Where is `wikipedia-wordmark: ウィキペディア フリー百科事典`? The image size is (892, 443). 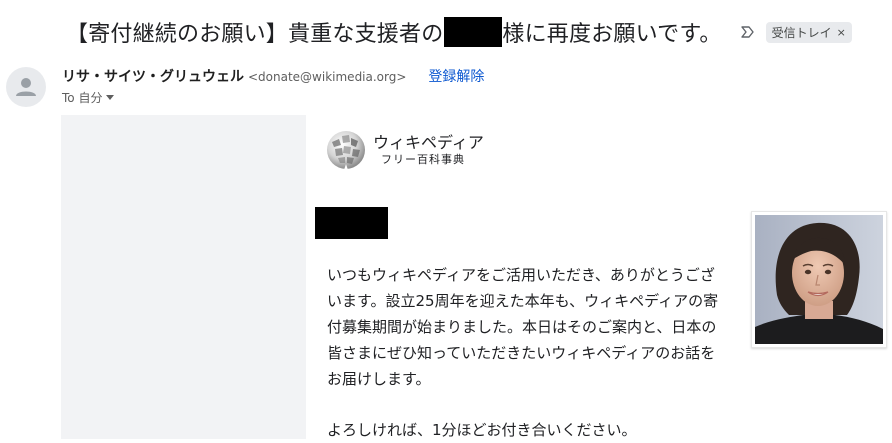 wikipedia-wordmark: ウィキペディア フリー百科事典 is located at coordinates (428, 150).